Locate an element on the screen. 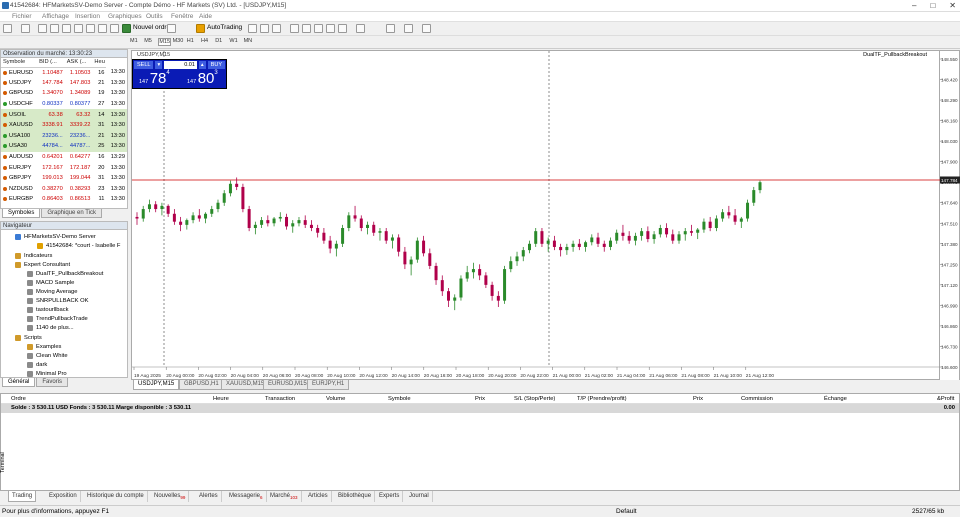 This screenshot has height=517, width=960. templates-icon is located at coordinates (408, 28).